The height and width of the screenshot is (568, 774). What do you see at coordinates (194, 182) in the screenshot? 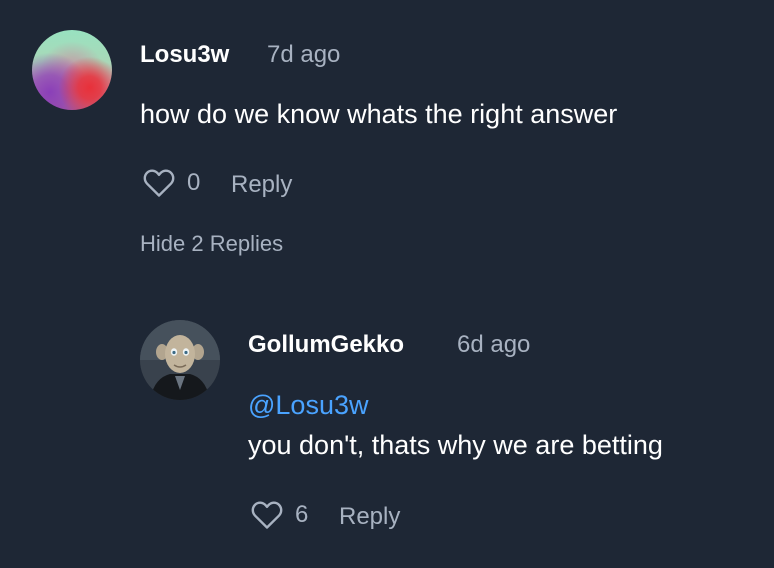
I see `like-count: 0` at bounding box center [194, 182].